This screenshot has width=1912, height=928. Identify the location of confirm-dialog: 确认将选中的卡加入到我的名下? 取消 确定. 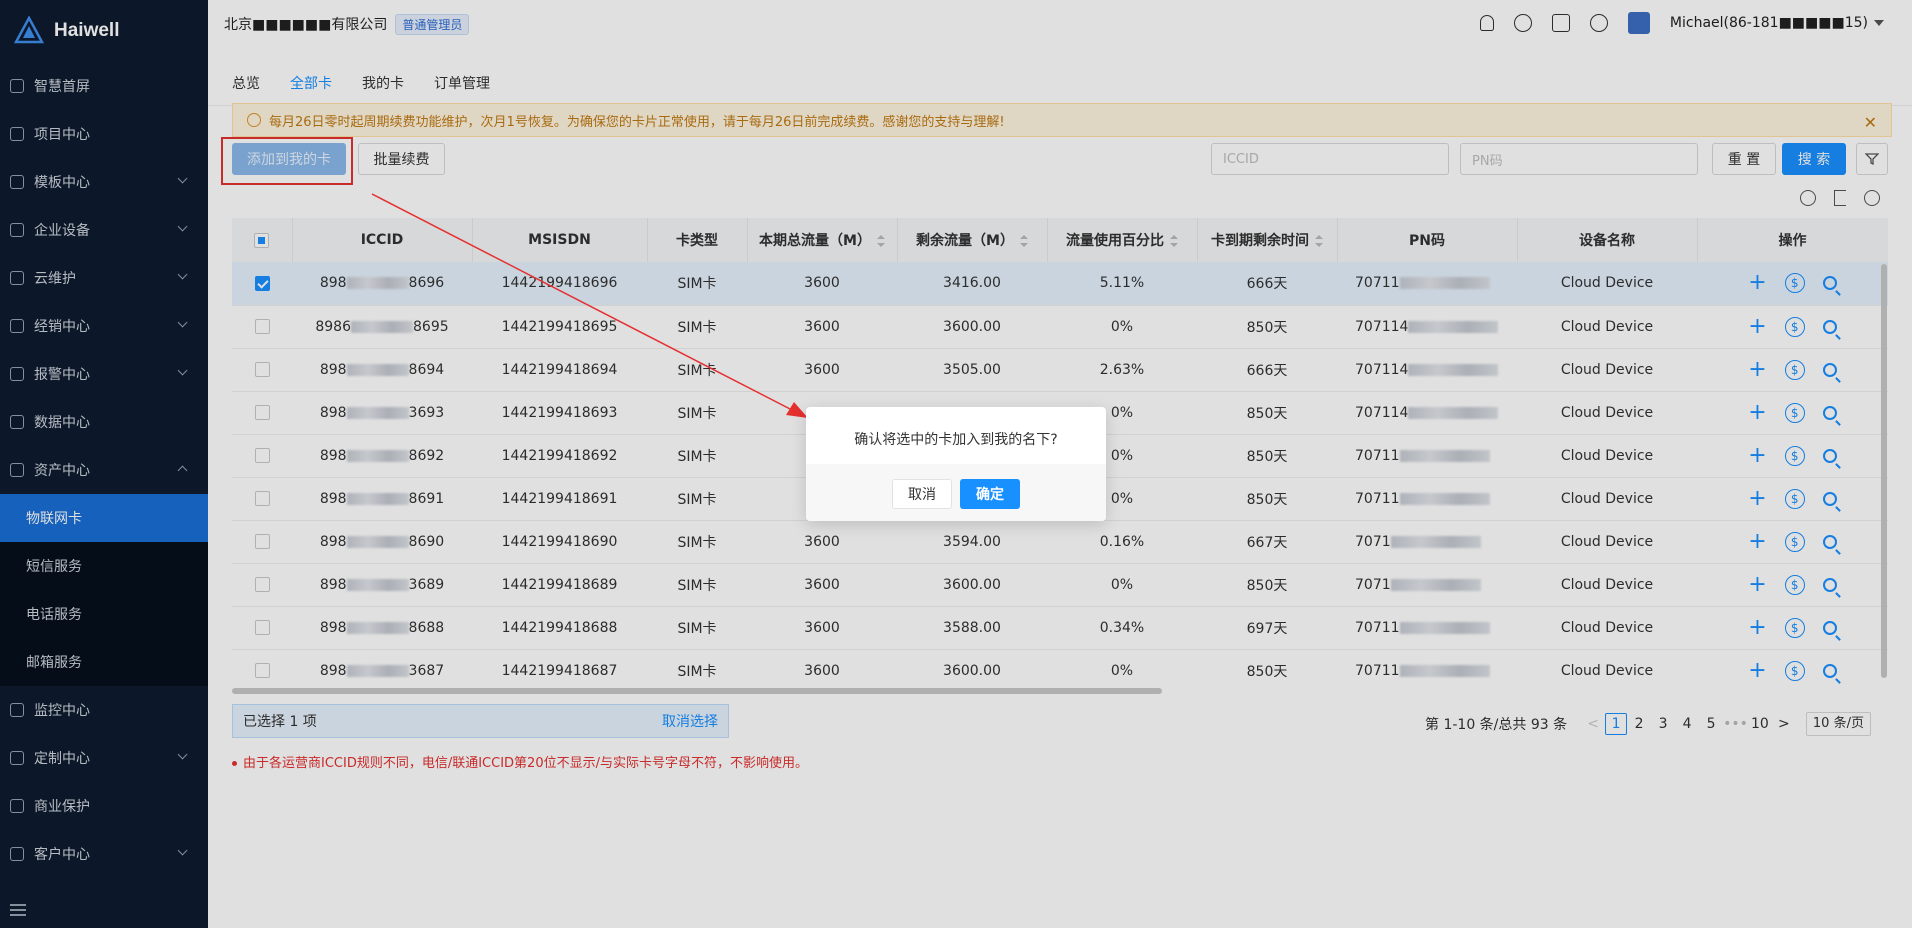
(956, 464).